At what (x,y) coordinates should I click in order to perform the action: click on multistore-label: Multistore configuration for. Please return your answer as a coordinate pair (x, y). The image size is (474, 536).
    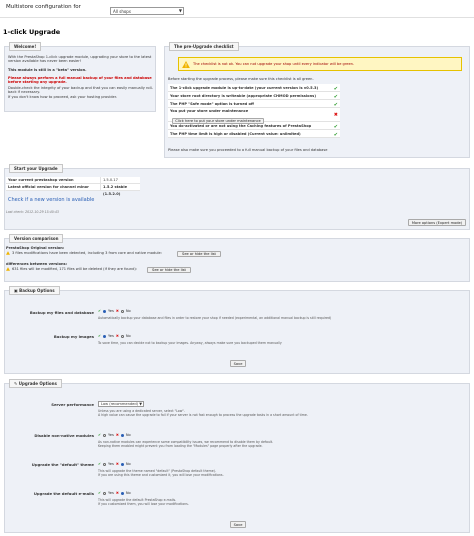
    Looking at the image, I should click on (43, 7).